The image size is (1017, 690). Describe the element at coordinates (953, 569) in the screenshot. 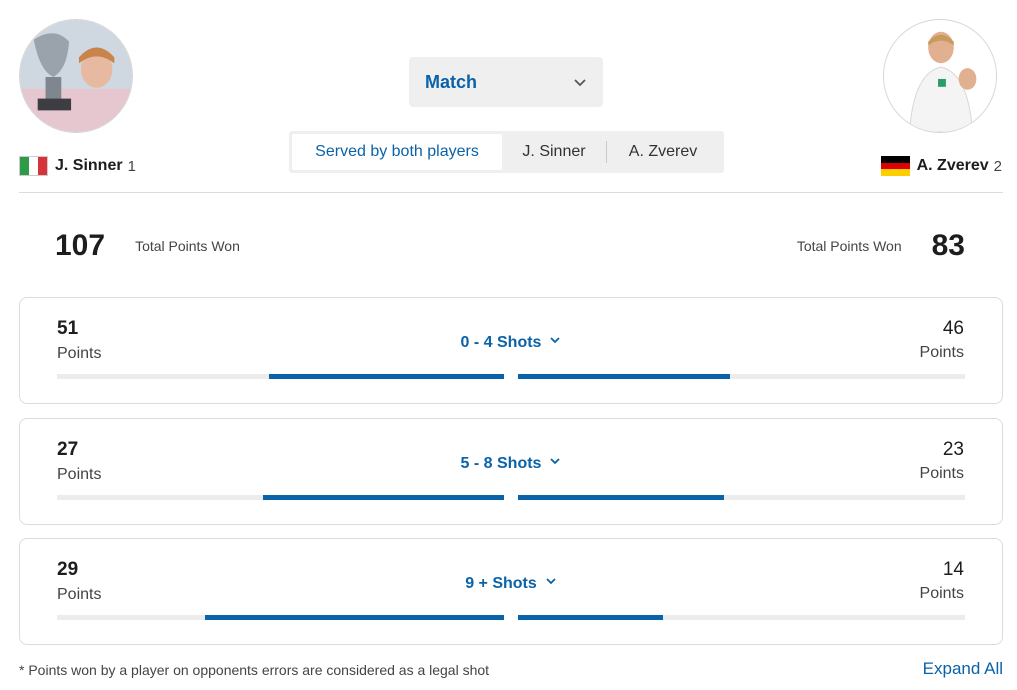

I see `rally-right-points: 14` at that location.